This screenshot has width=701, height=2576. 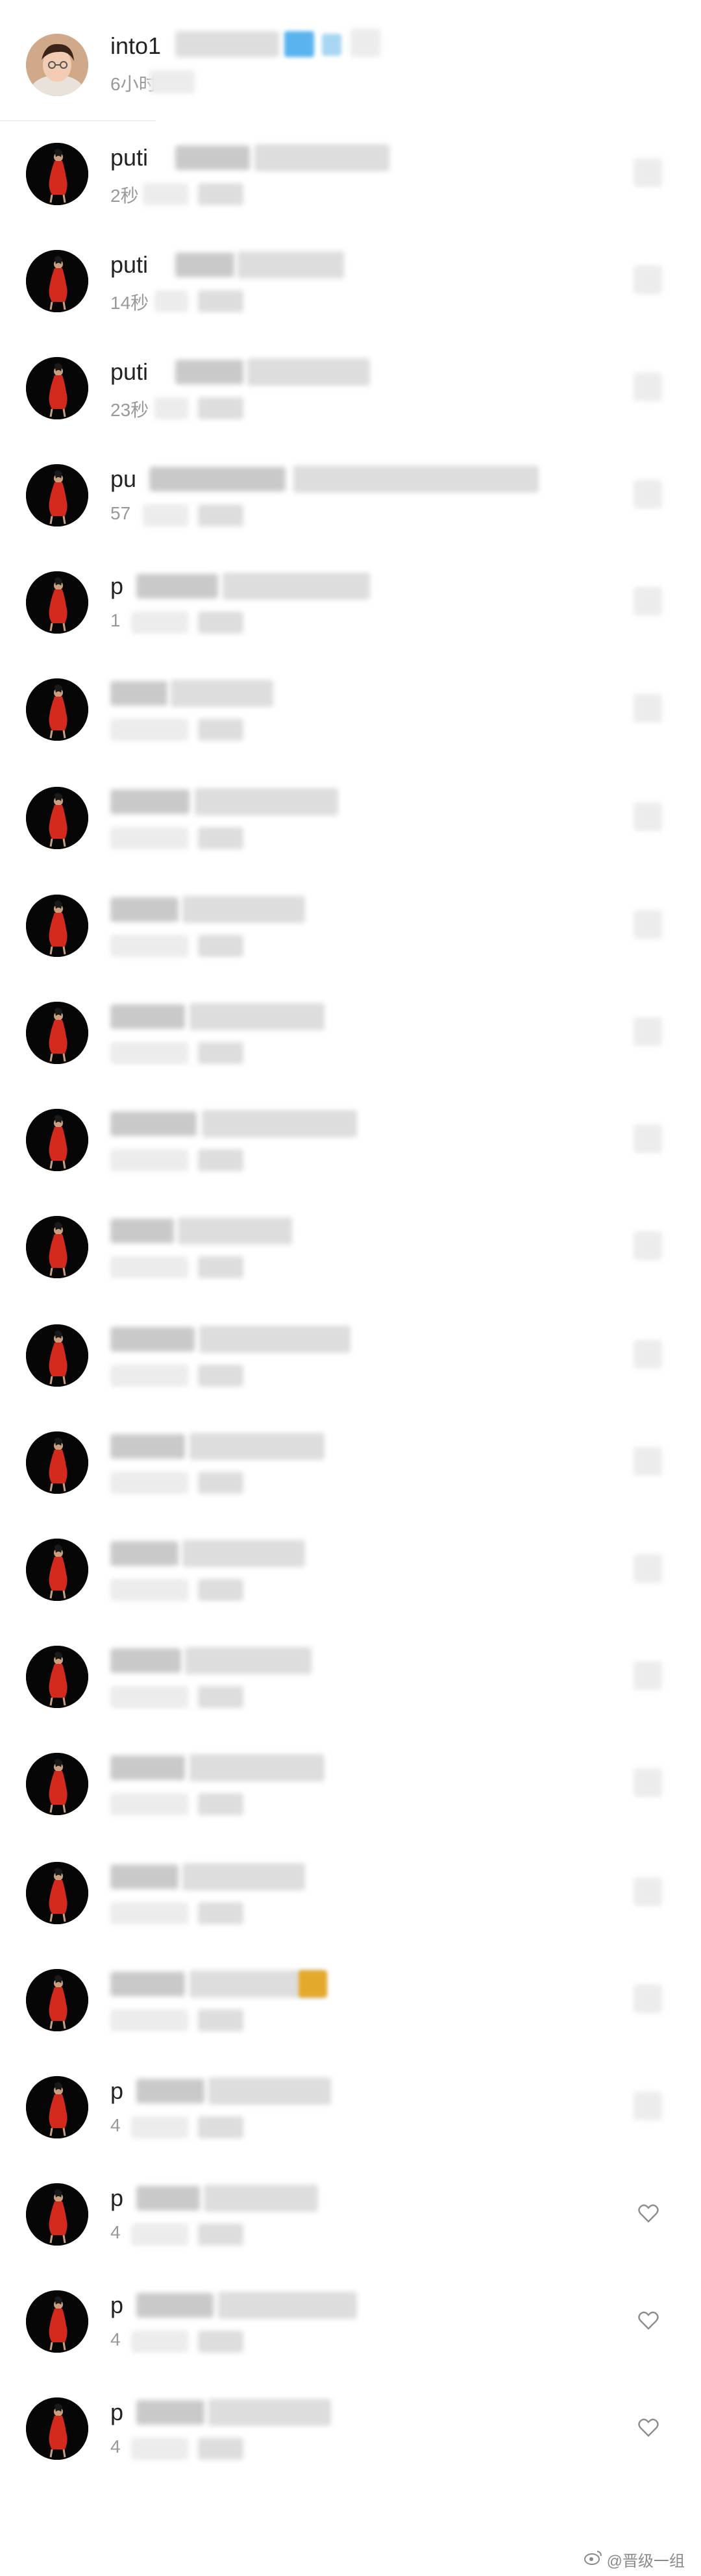 What do you see at coordinates (595, 2560) in the screenshot?
I see `weibo-icon` at bounding box center [595, 2560].